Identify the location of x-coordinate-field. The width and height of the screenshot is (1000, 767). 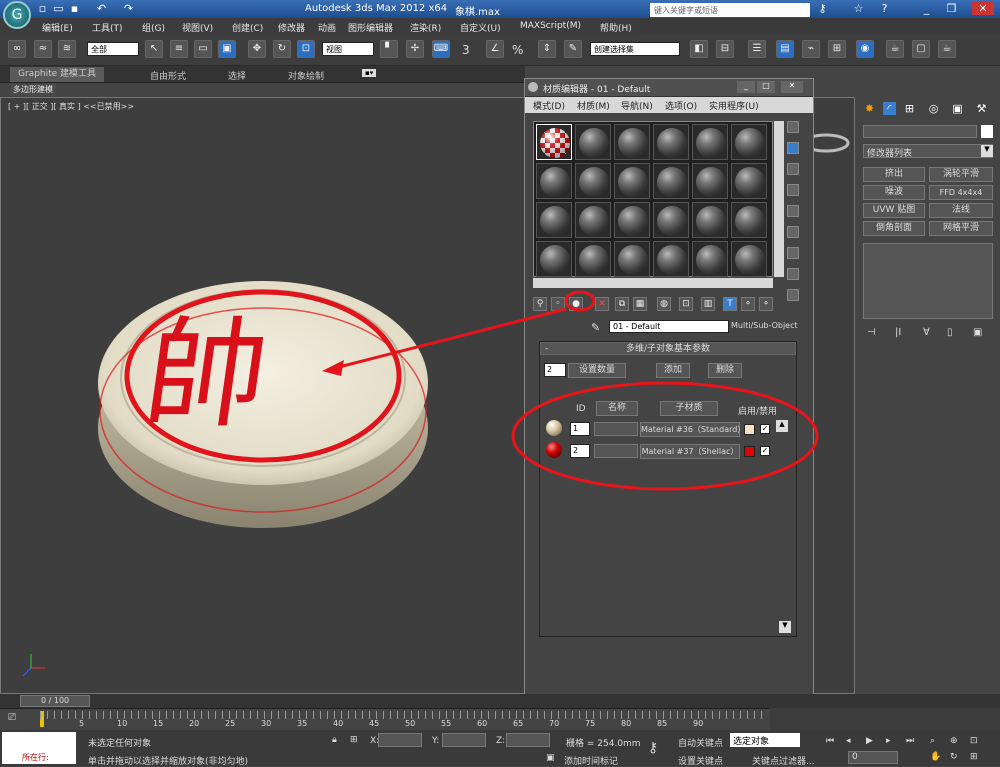
(400, 740).